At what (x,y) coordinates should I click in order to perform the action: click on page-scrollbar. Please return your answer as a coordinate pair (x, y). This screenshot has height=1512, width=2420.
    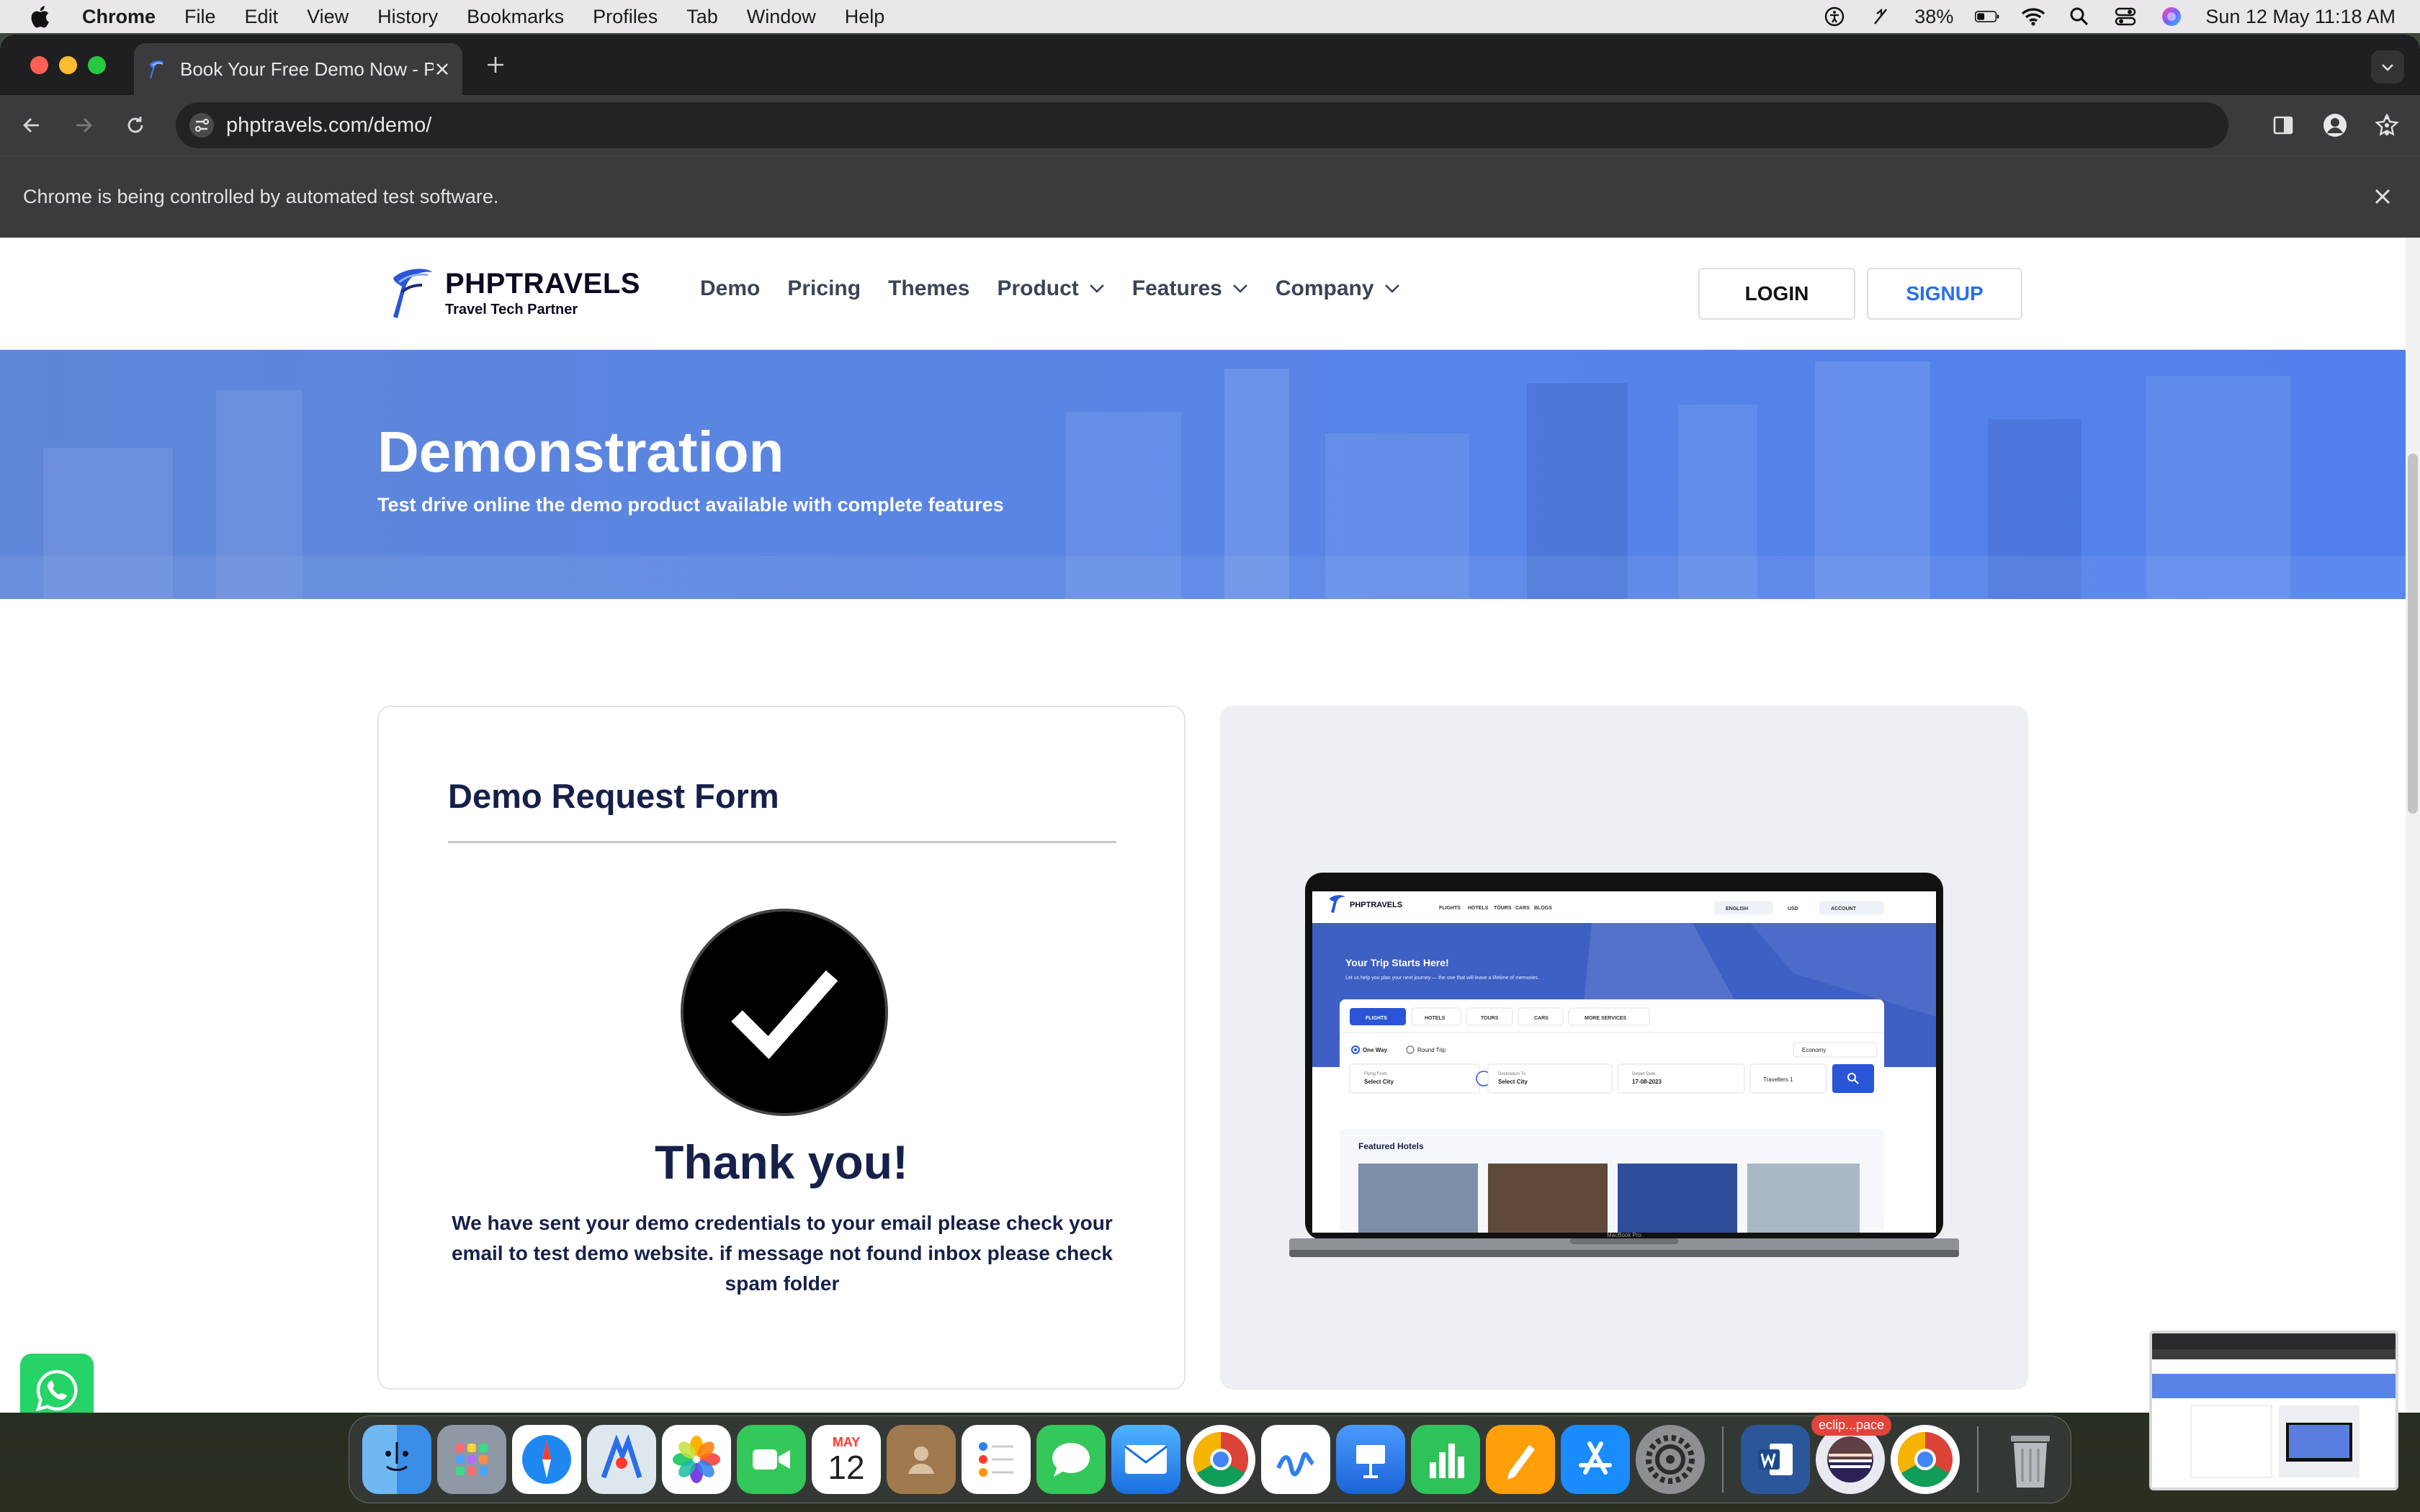
    Looking at the image, I should click on (2413, 825).